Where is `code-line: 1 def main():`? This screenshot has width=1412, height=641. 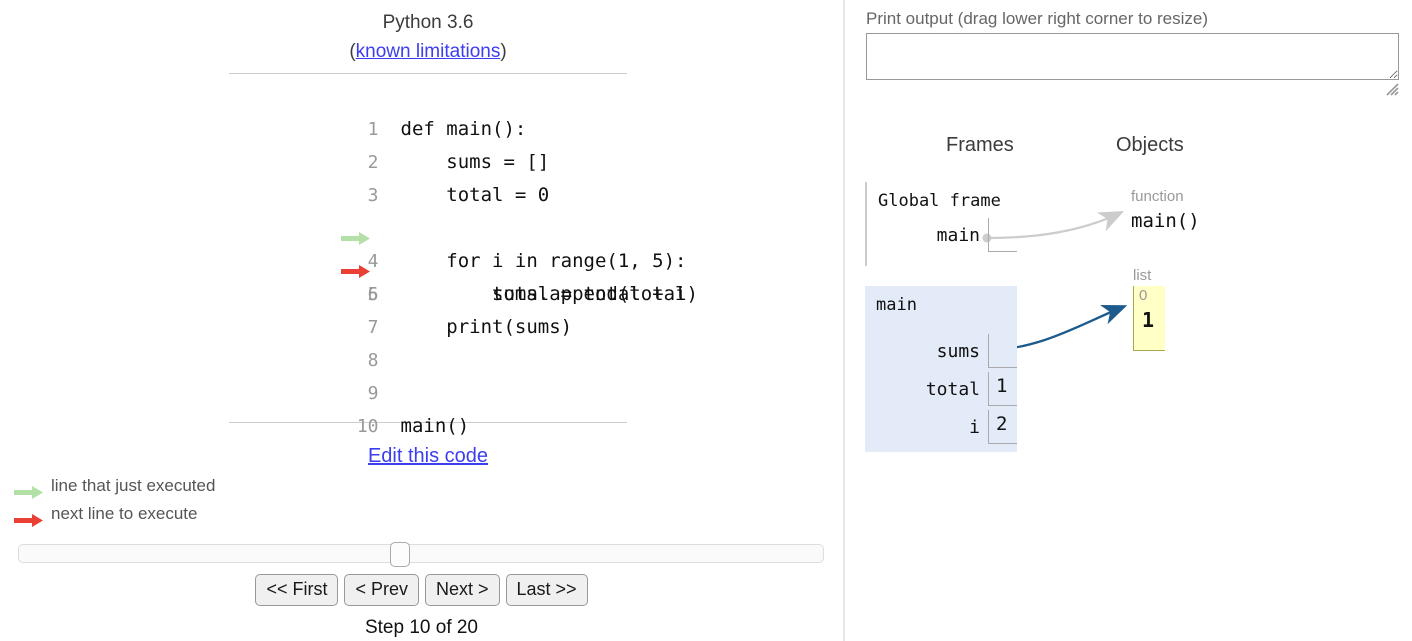
code-line: 1 def main(): is located at coordinates (428, 110).